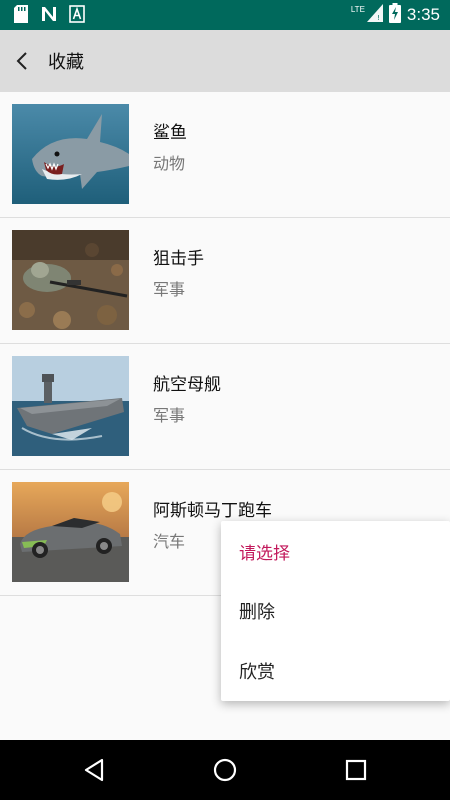 The height and width of the screenshot is (800, 450). I want to click on nav-home-button, so click(225, 770).